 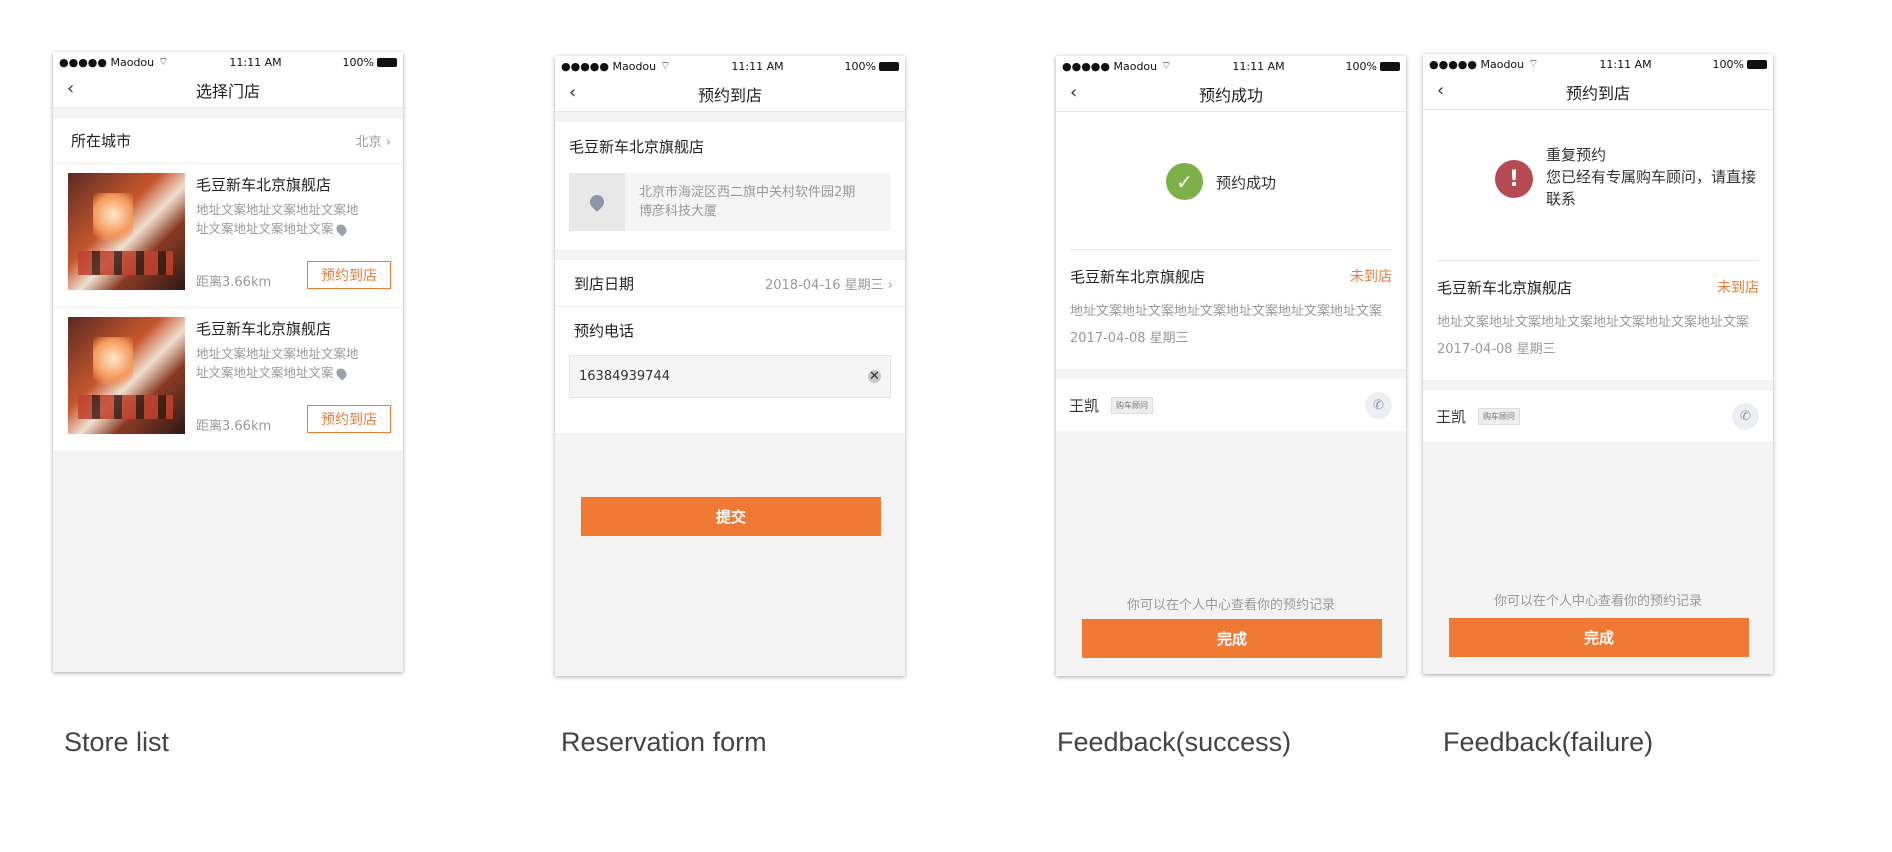 I want to click on result-text: 预约成功, so click(x=1246, y=183).